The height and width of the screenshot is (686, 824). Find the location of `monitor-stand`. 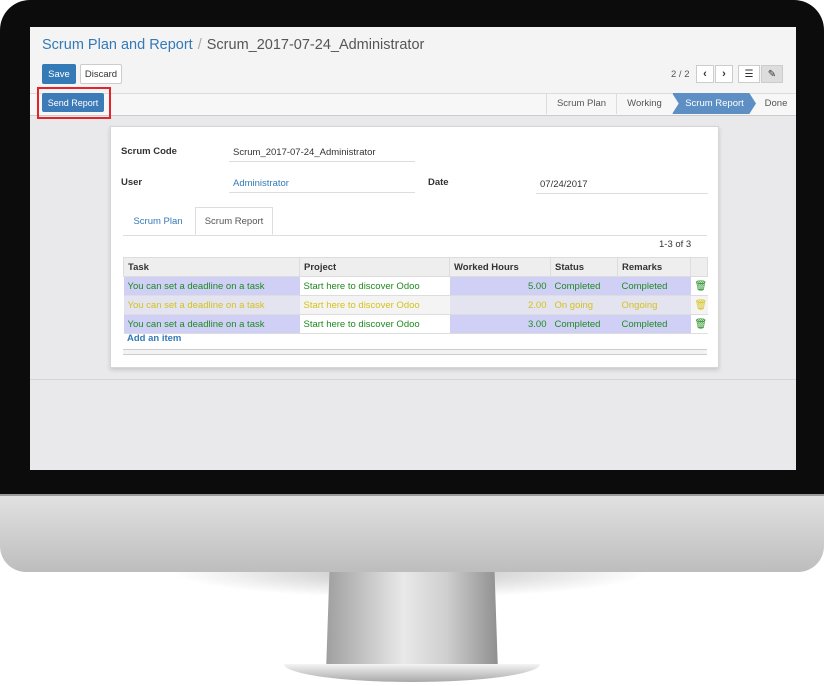

monitor-stand is located at coordinates (412, 622).